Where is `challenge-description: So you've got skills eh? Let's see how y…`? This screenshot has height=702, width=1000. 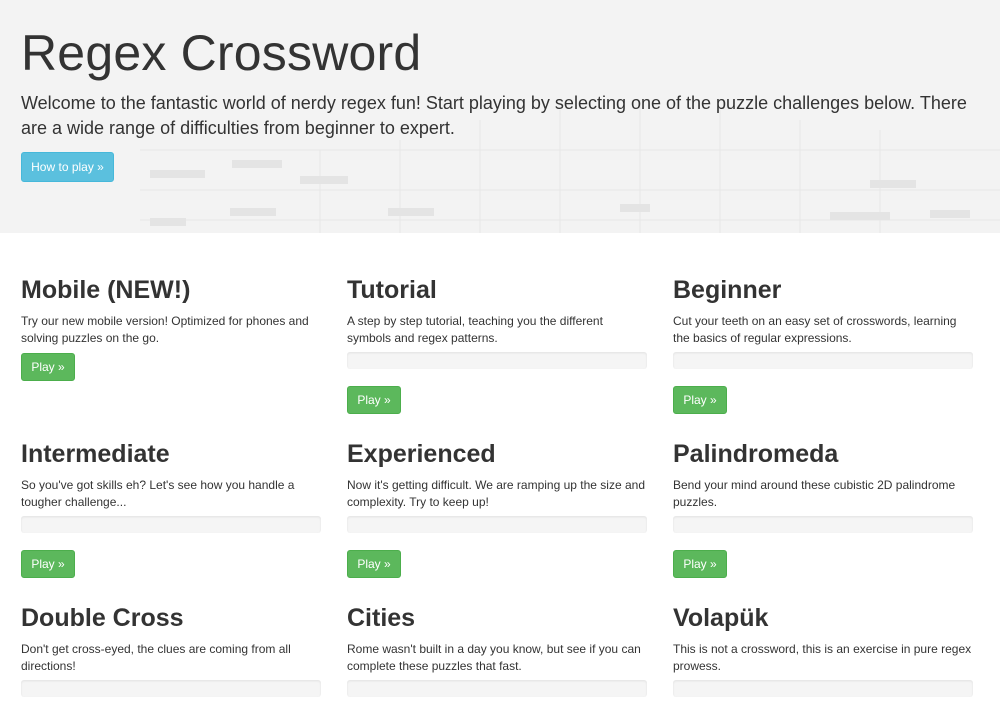
challenge-description: So you've got skills eh? Let's see how y… is located at coordinates (158, 493).